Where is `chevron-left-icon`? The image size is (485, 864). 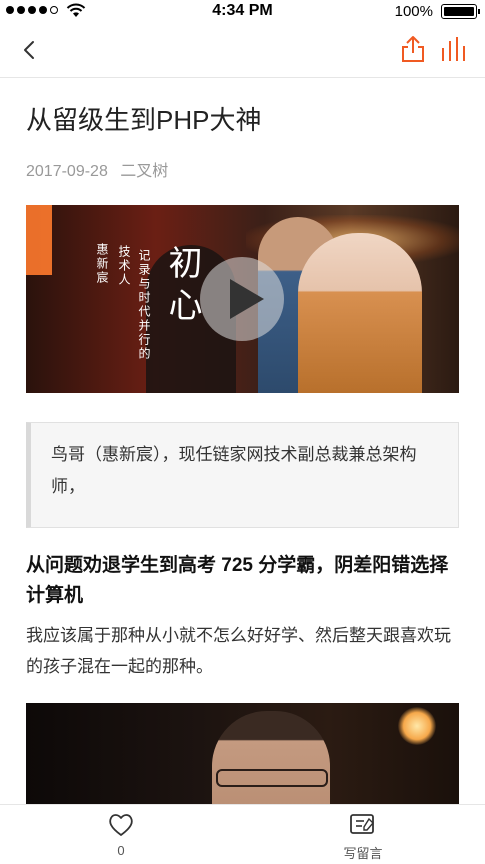
chevron-left-icon is located at coordinates (29, 50).